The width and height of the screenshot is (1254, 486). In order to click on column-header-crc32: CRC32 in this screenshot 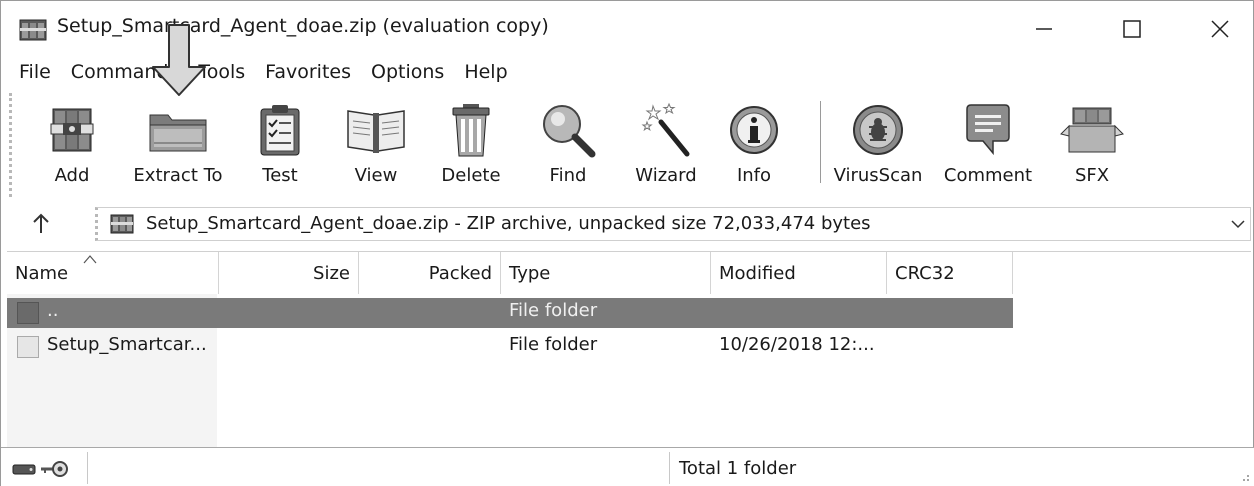, I will do `click(950, 273)`.